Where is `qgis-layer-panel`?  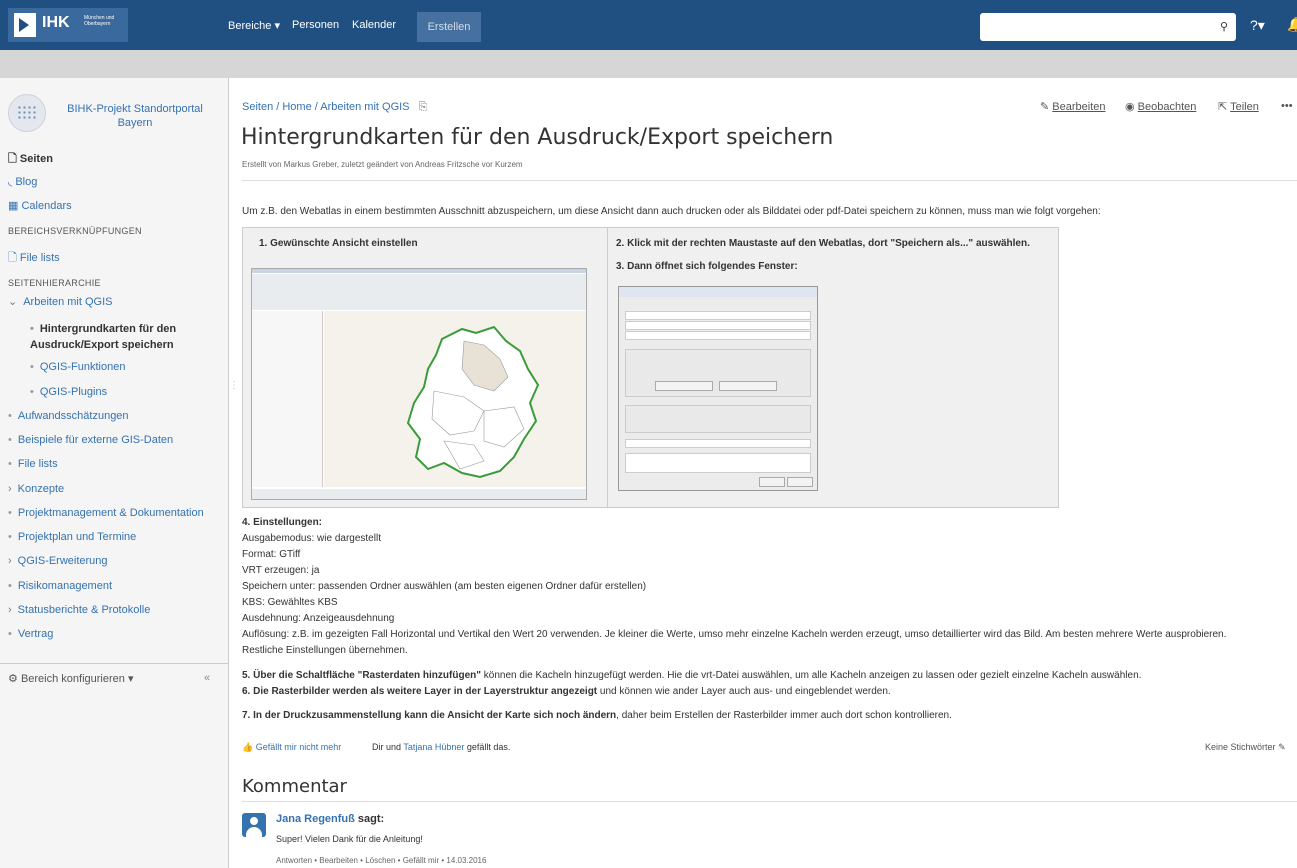
qgis-layer-panel is located at coordinates (287, 399).